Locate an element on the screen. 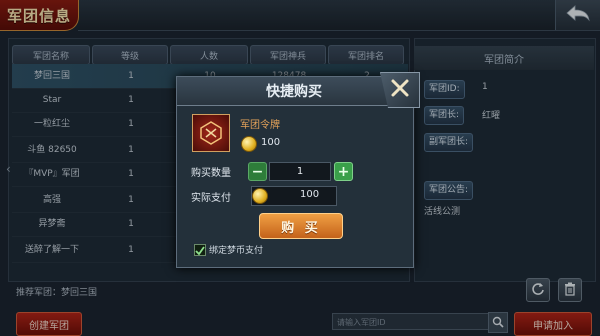  item-name: 军团令牌 is located at coordinates (260, 125).